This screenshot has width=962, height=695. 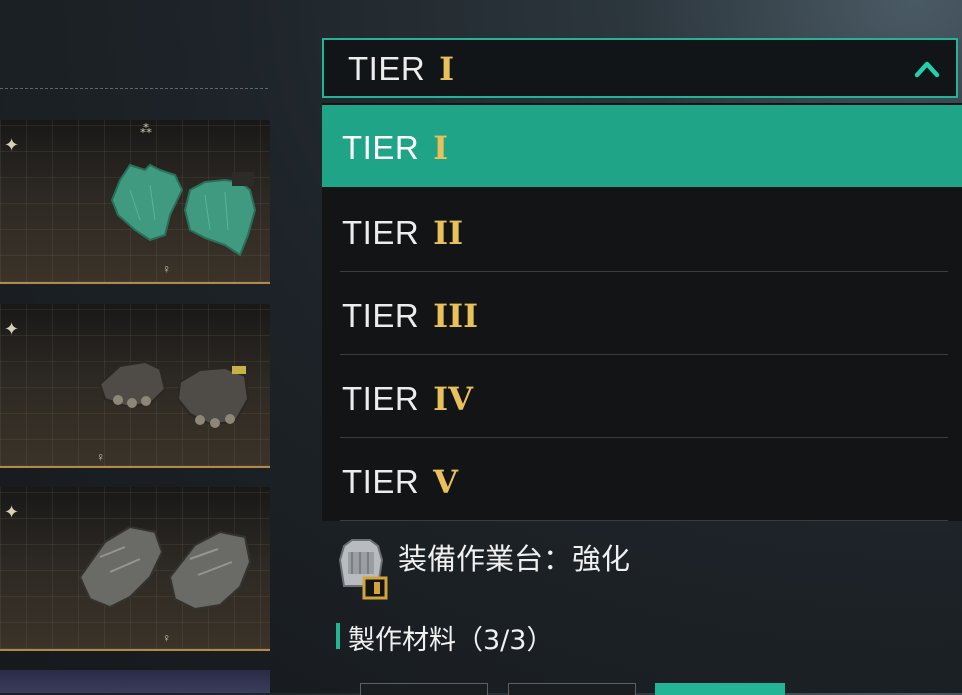 What do you see at coordinates (453, 399) in the screenshot?
I see `tier-option-numeral: IV` at bounding box center [453, 399].